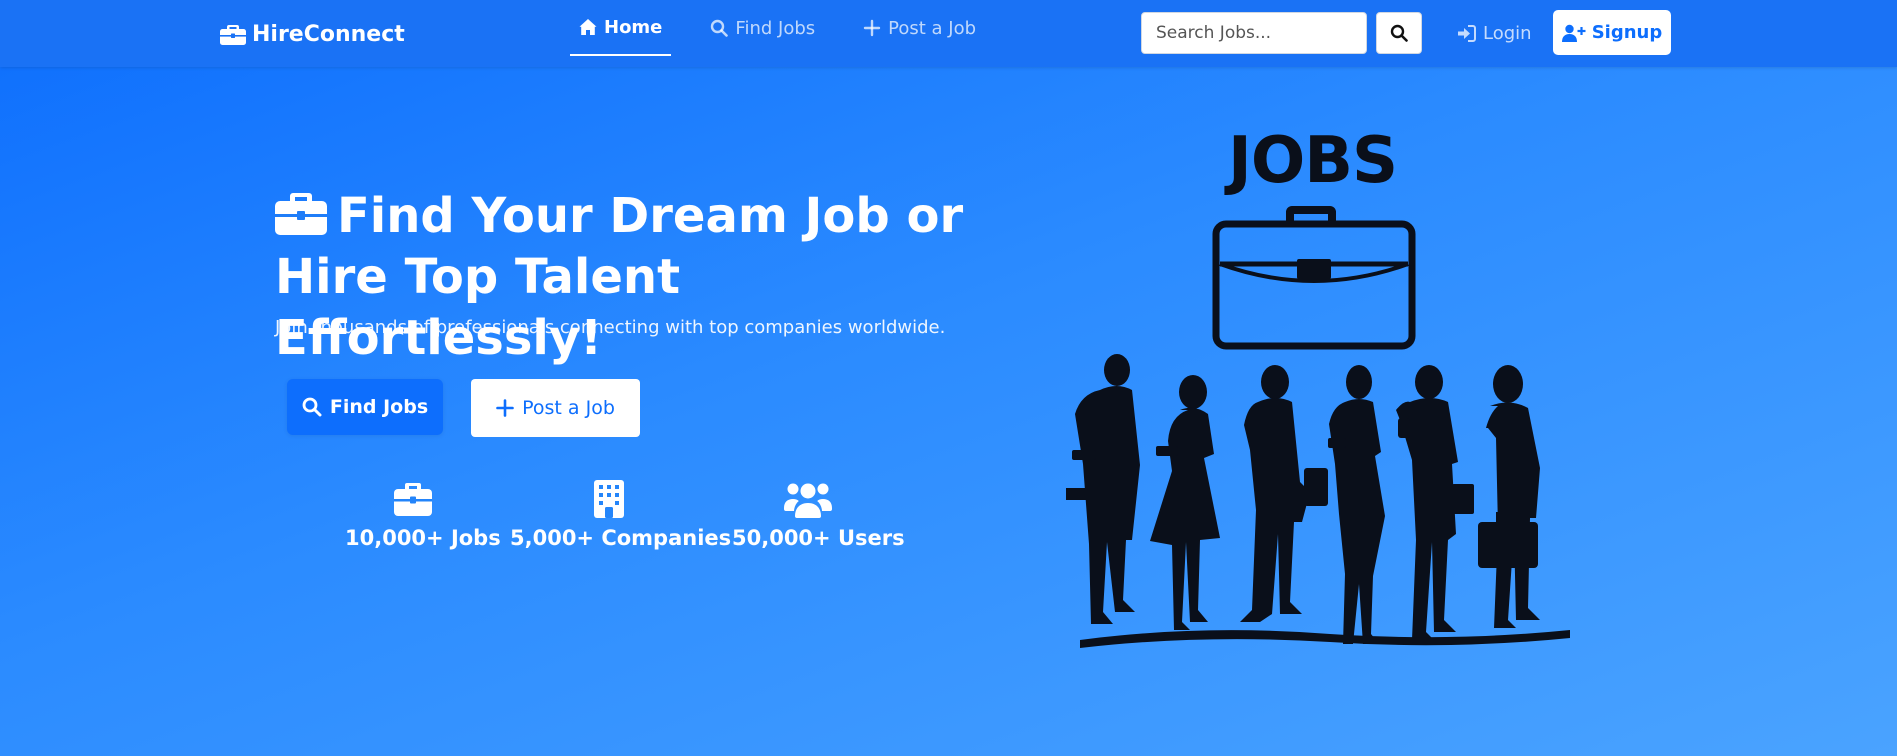 The height and width of the screenshot is (756, 1897). I want to click on nav-link-home-label: Home, so click(633, 27).